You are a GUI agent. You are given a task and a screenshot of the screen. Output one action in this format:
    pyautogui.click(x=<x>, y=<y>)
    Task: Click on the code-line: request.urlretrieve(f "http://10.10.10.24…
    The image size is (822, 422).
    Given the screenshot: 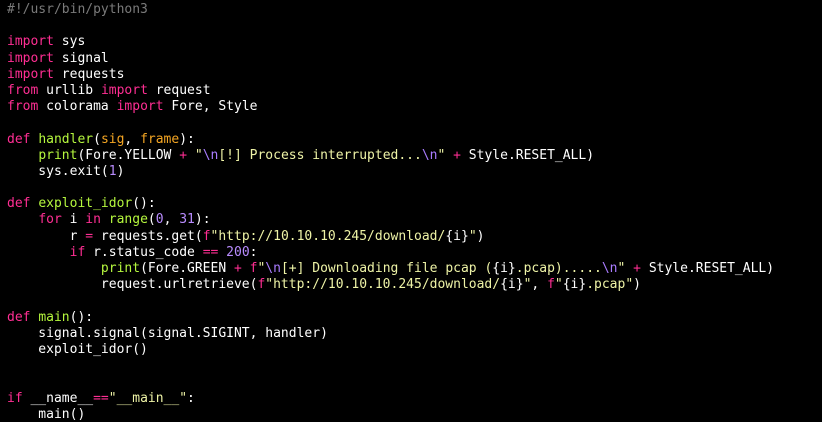 What is the action you would take?
    pyautogui.click(x=414, y=285)
    